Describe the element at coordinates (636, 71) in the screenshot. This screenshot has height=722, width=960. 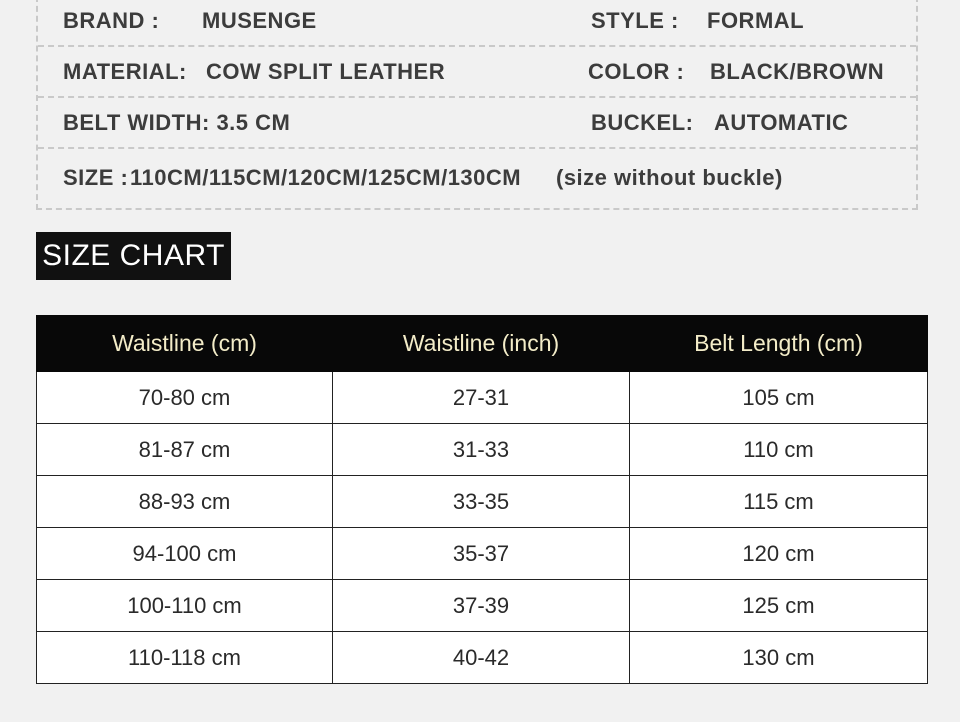
I see `color-label: COLOR :` at that location.